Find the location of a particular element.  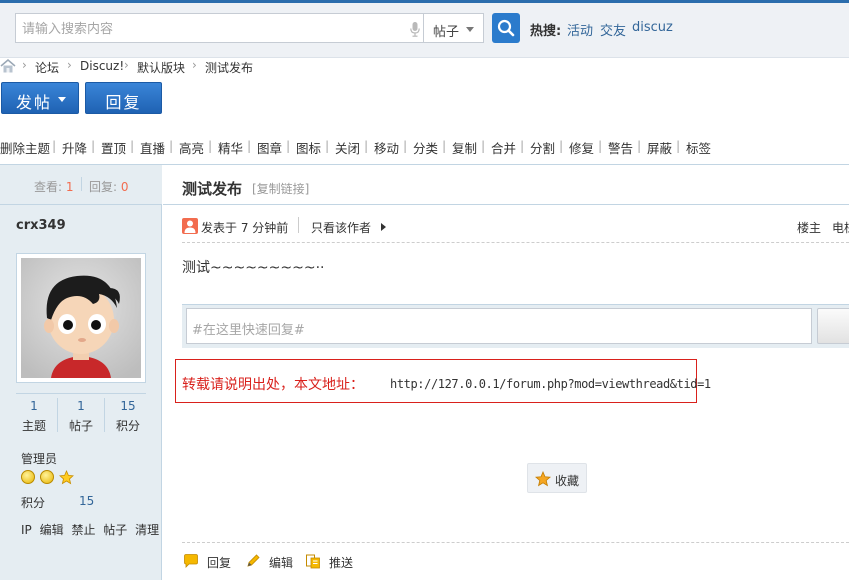

user-medals is located at coordinates (47, 477).